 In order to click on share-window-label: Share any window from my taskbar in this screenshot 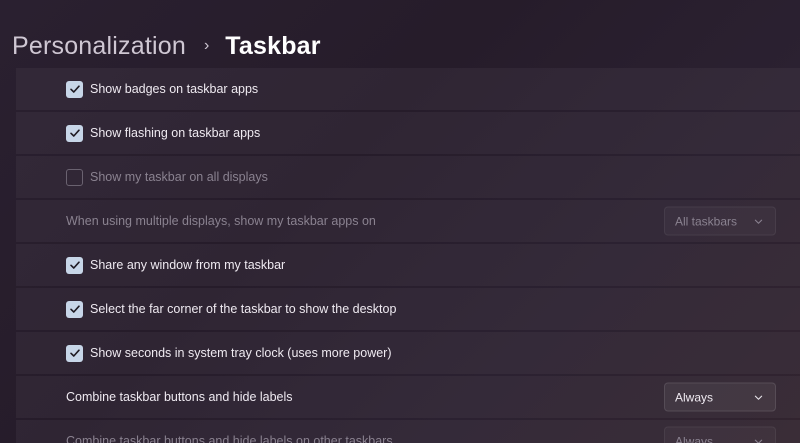, I will do `click(188, 265)`.